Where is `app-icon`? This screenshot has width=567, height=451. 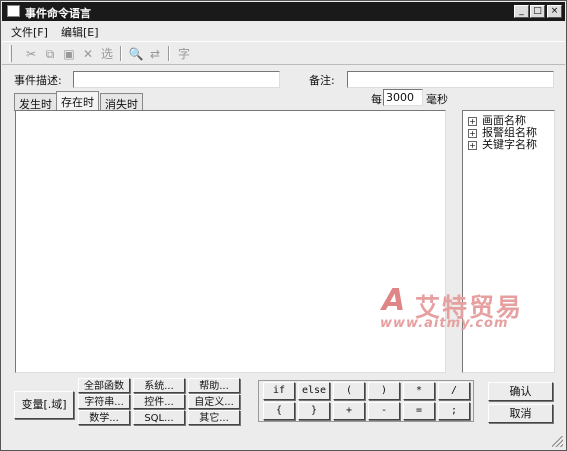 app-icon is located at coordinates (13, 11).